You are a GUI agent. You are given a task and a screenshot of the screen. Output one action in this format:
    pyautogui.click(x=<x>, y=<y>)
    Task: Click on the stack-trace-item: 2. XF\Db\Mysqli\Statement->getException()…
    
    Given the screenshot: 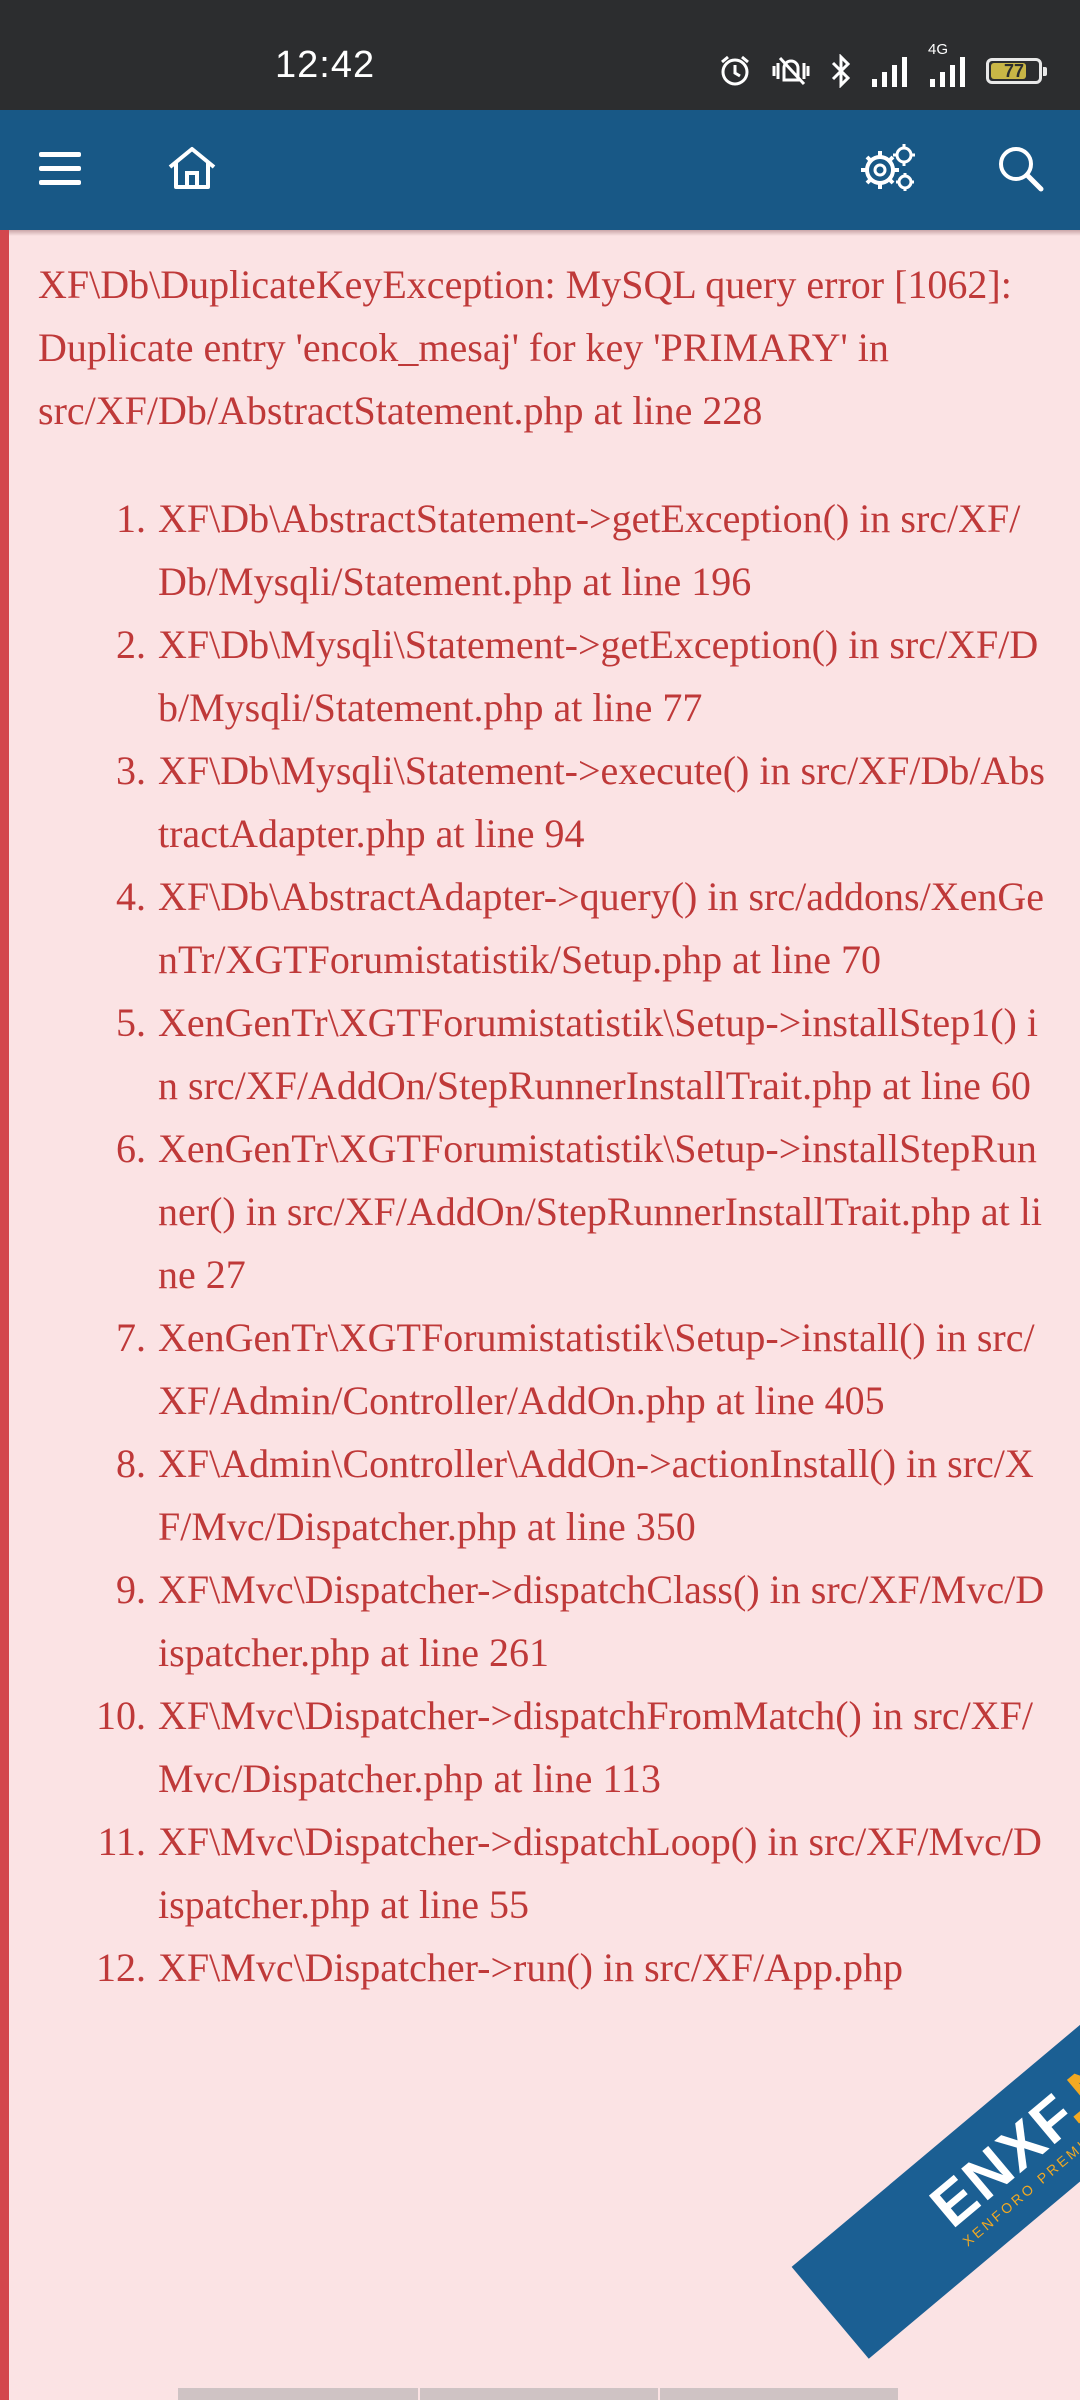 What is the action you would take?
    pyautogui.click(x=543, y=676)
    